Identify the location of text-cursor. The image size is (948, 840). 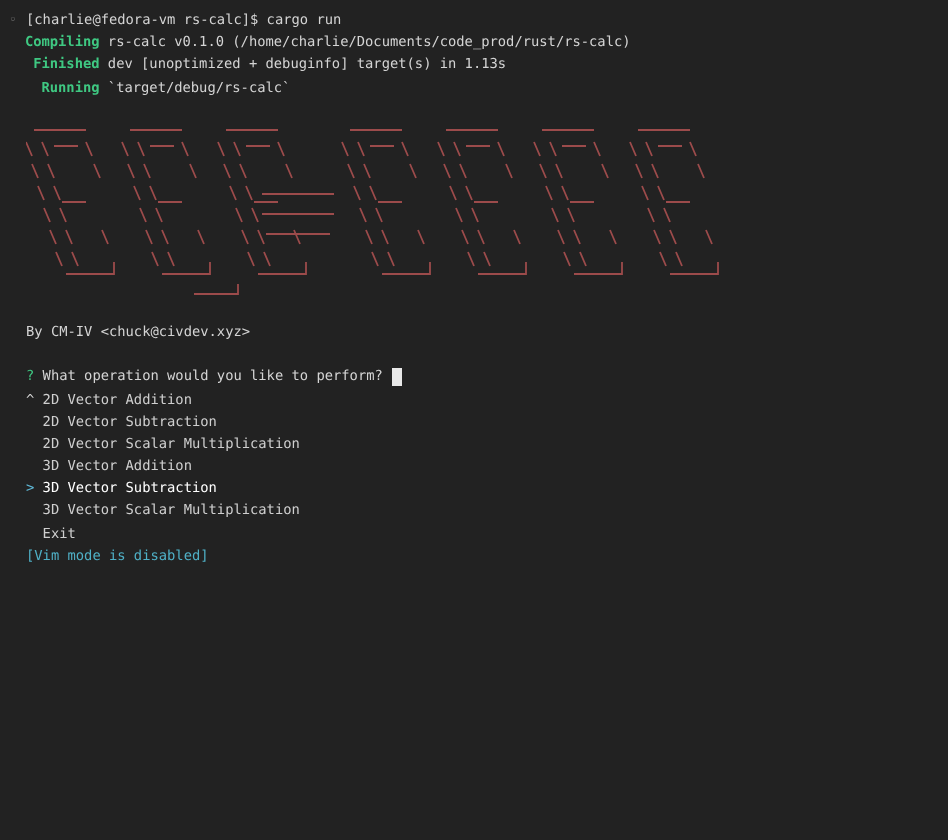
(396, 377).